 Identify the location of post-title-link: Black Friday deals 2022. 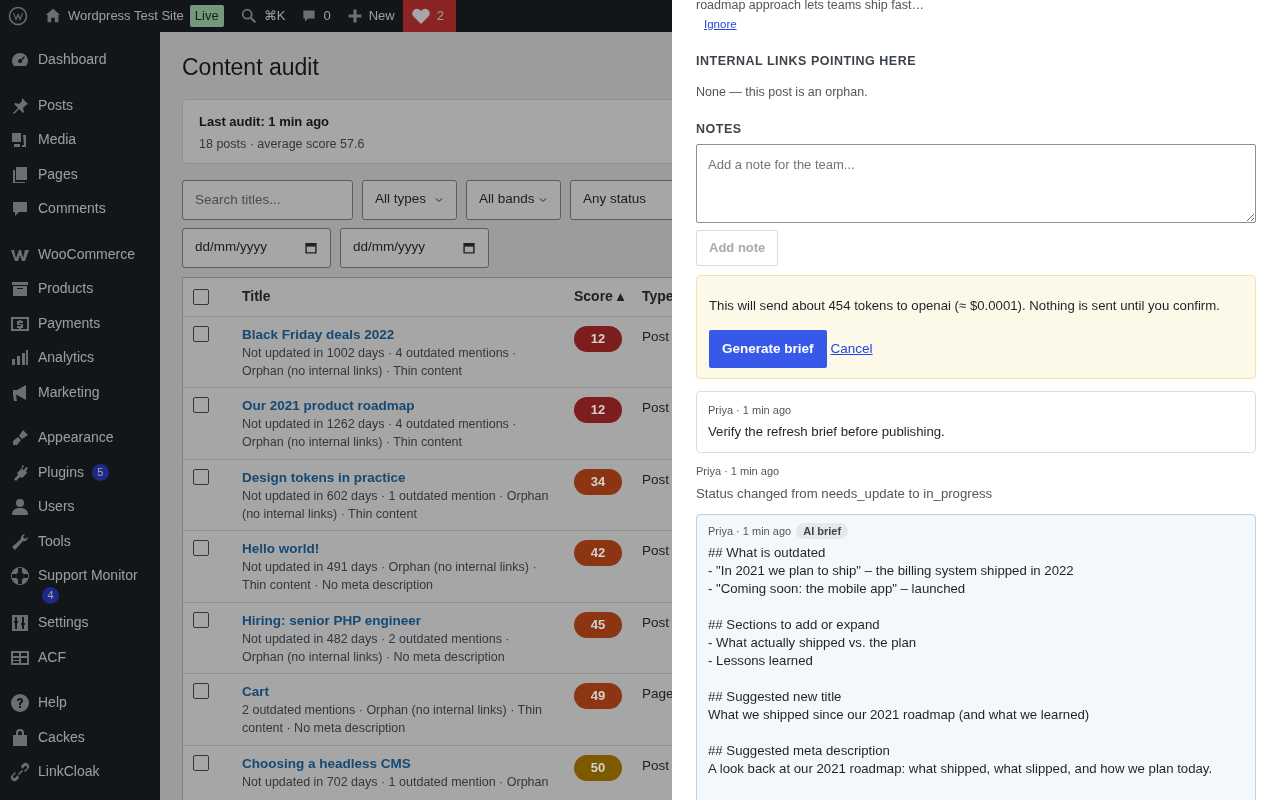
(397, 334).